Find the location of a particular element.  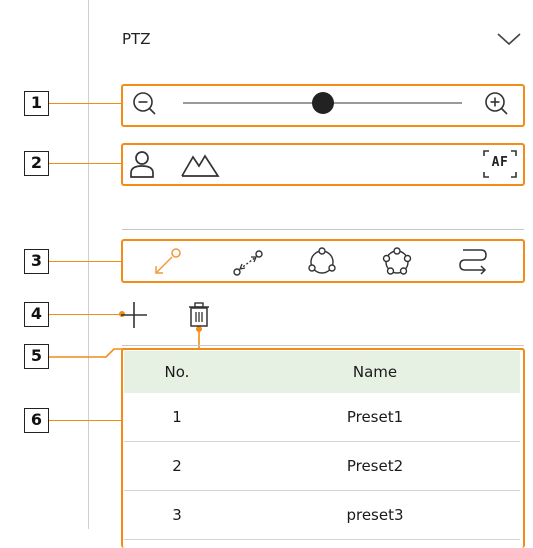

panel-title: PTZ is located at coordinates (136, 39).